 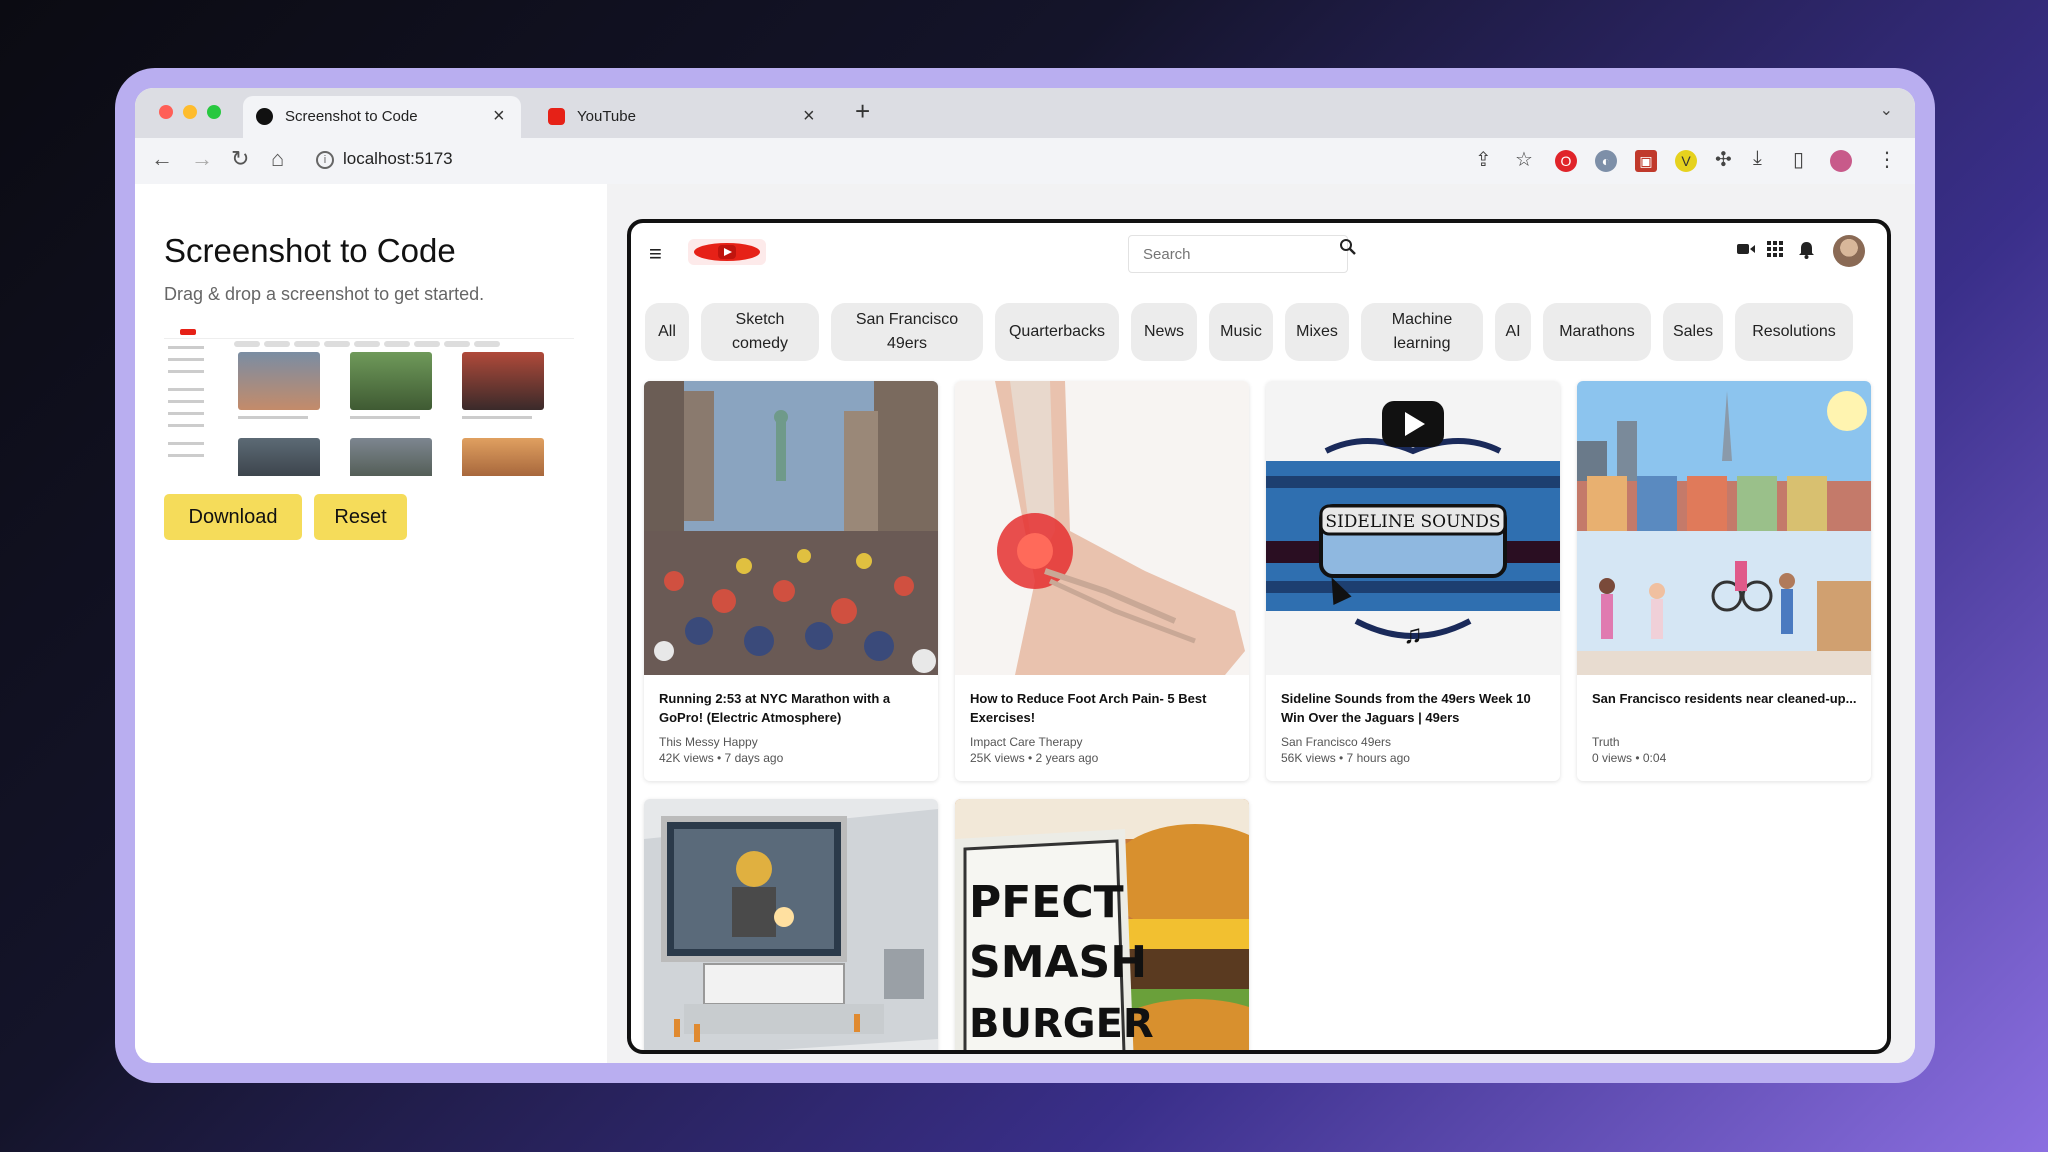 What do you see at coordinates (862, 111) in the screenshot?
I see `new-tab-button: +` at bounding box center [862, 111].